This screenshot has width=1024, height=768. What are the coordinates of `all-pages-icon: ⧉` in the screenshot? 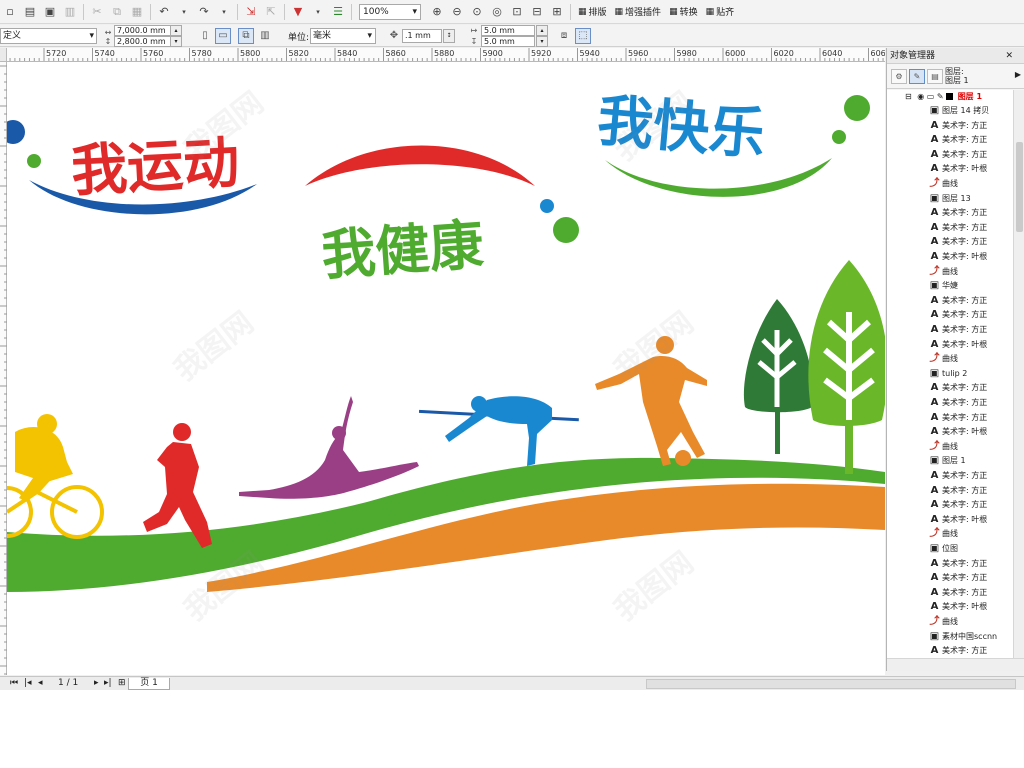 It's located at (246, 36).